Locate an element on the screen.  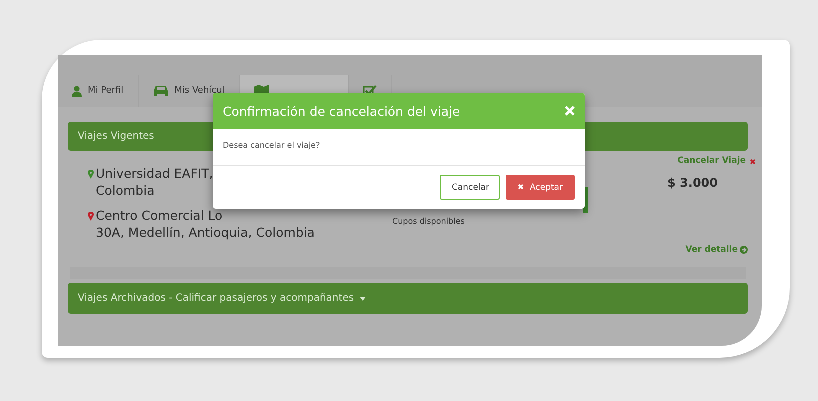
dialog-message: Desea cancelar el viaje? is located at coordinates (271, 145).